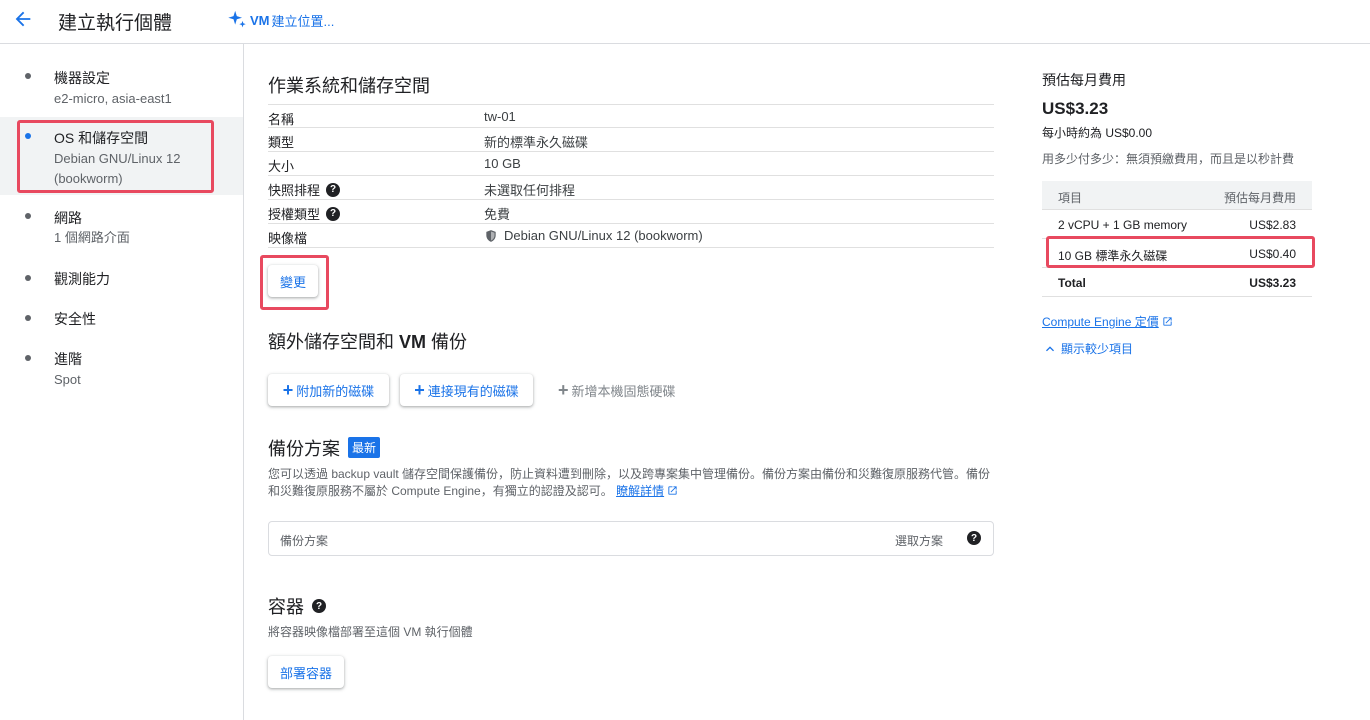 This screenshot has height=720, width=1370. What do you see at coordinates (497, 214) in the screenshot?
I see `spec-value: 免費` at bounding box center [497, 214].